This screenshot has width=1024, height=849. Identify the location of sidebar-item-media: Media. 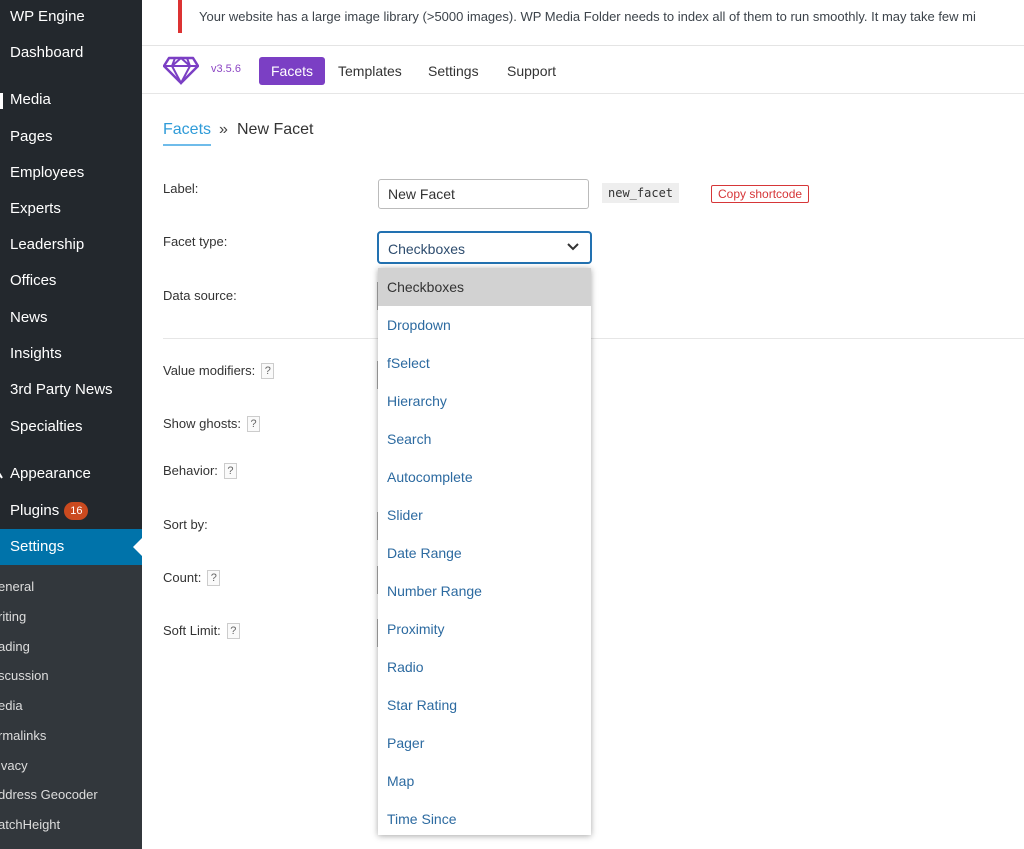
(30, 100).